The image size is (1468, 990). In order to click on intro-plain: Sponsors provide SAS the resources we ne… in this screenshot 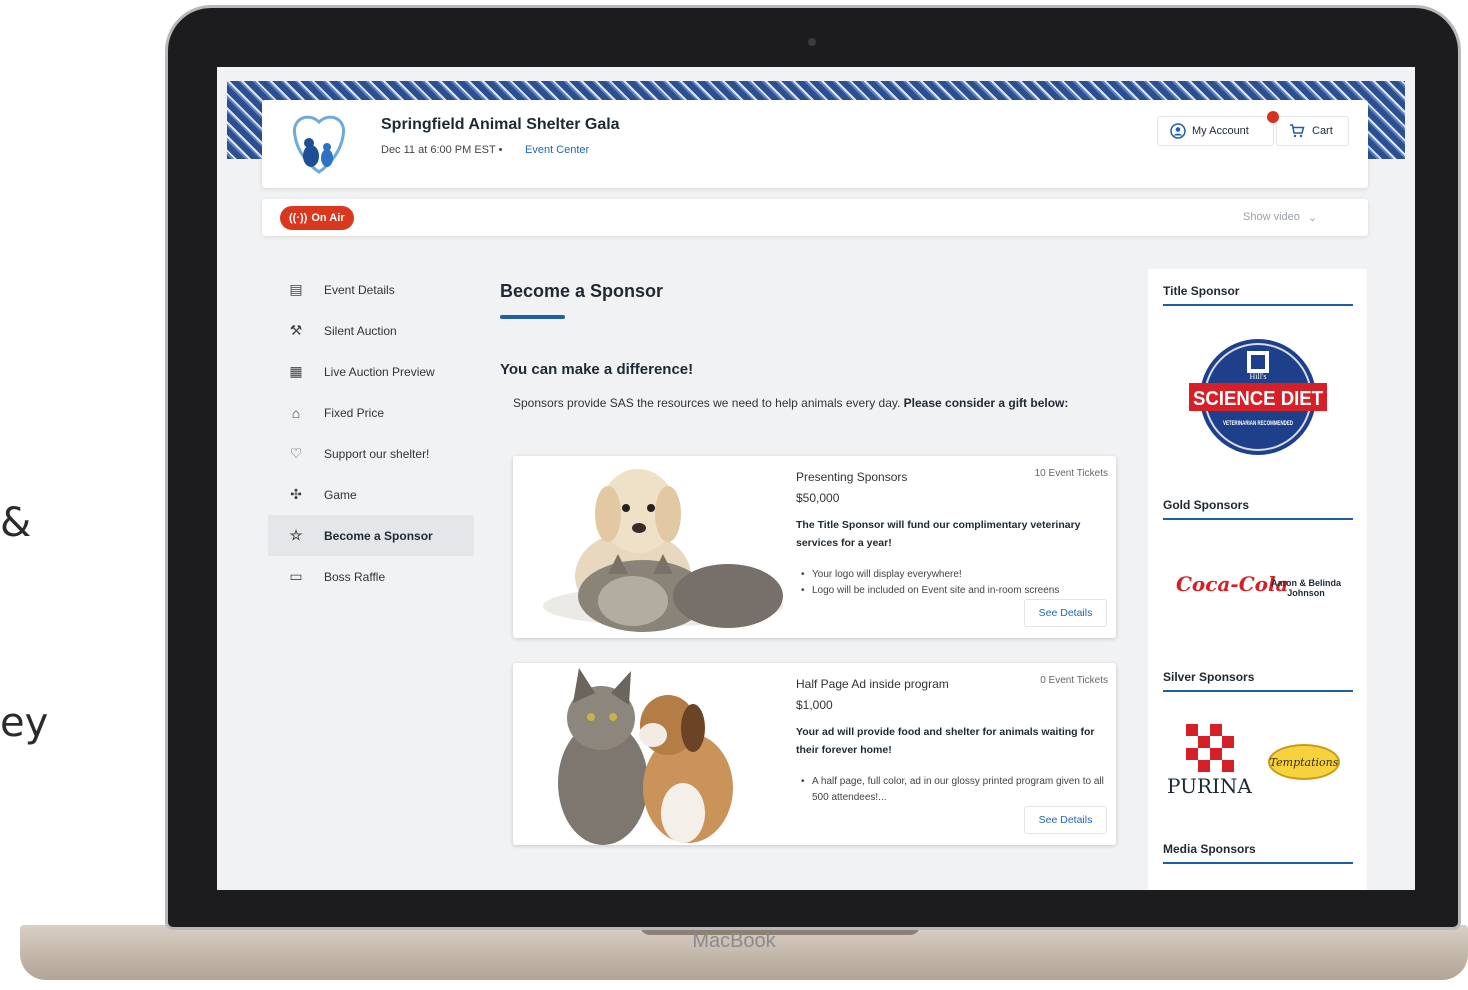, I will do `click(708, 403)`.